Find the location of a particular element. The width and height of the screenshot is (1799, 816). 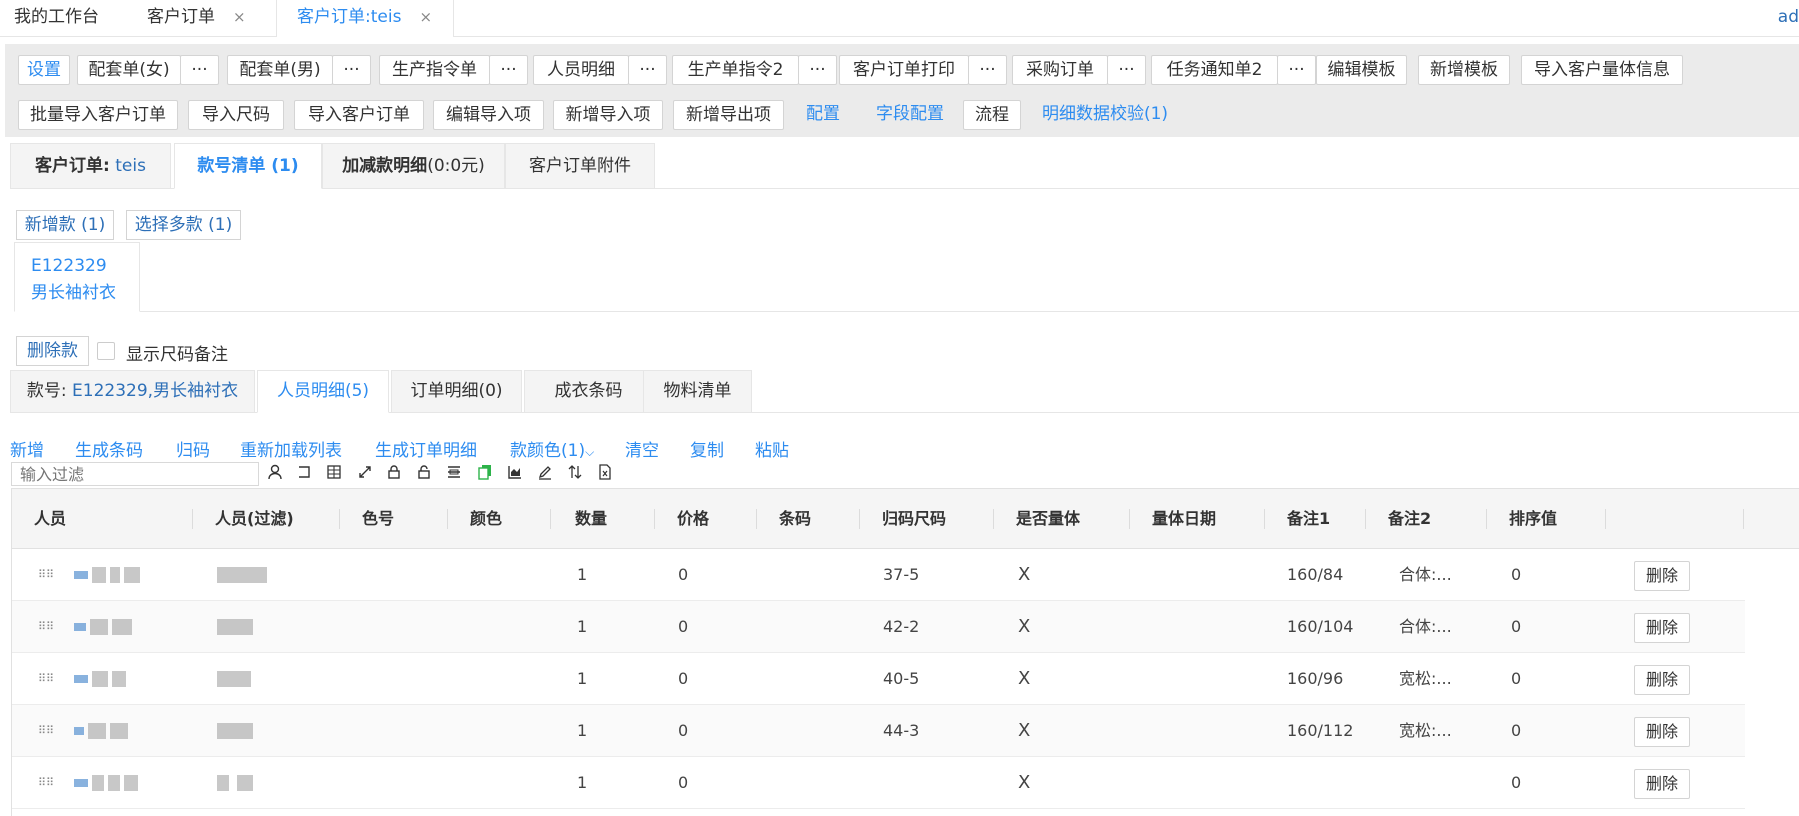

purchase-order-button: 采购订单 is located at coordinates (1060, 70).